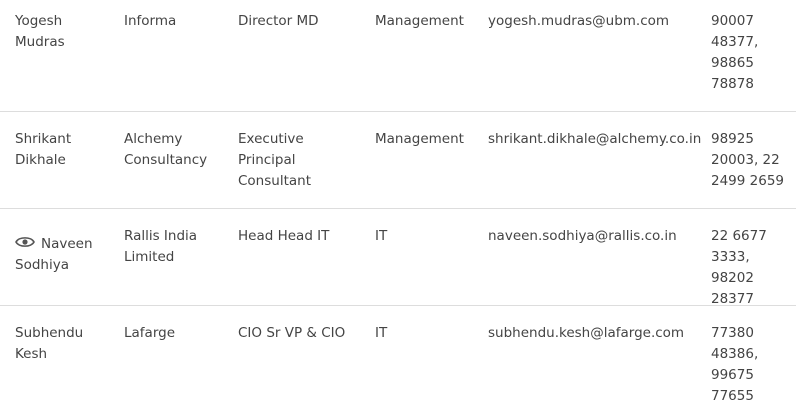 This screenshot has height=410, width=796. What do you see at coordinates (166, 149) in the screenshot?
I see `contact-company: Alchemy Consultancy` at bounding box center [166, 149].